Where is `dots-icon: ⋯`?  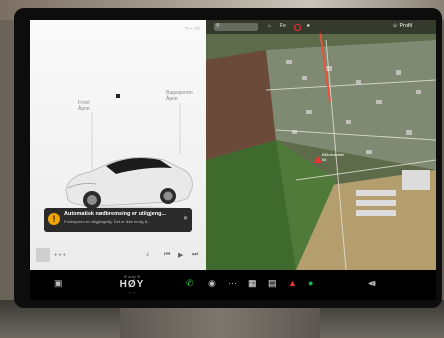
dots-icon: ⋯ is located at coordinates (232, 283).